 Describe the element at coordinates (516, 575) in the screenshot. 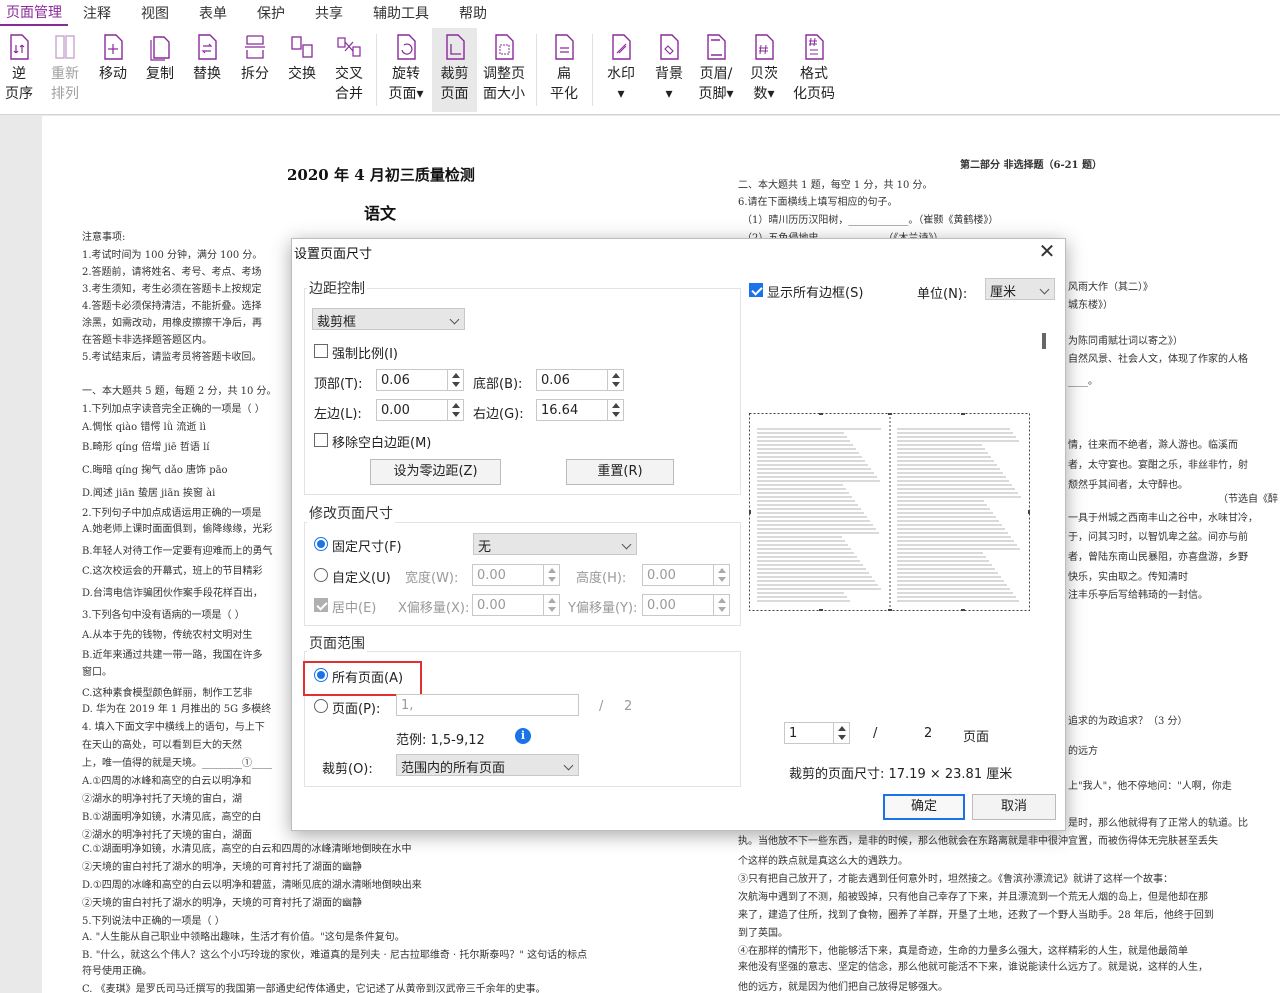

I see `width-input: 0.00` at that location.